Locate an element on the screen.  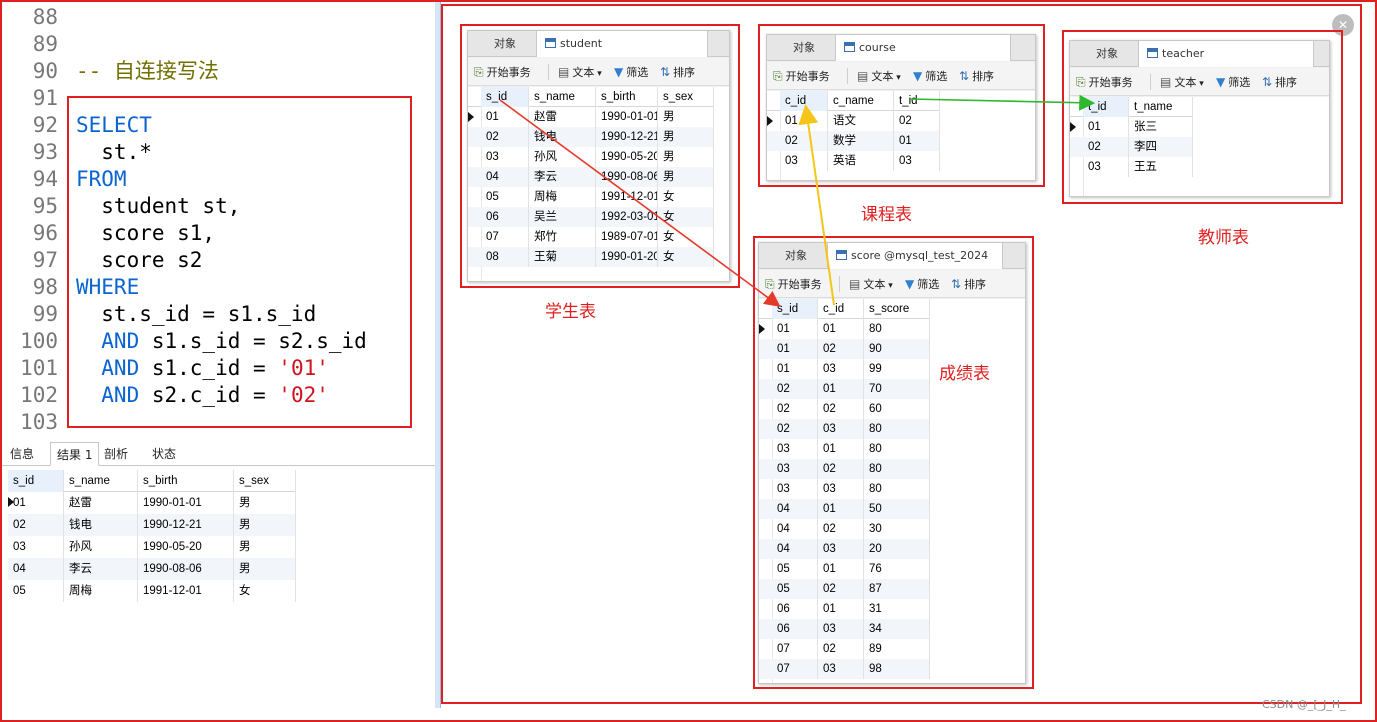
table-cell: 1991-12-01 is located at coordinates (186, 591).